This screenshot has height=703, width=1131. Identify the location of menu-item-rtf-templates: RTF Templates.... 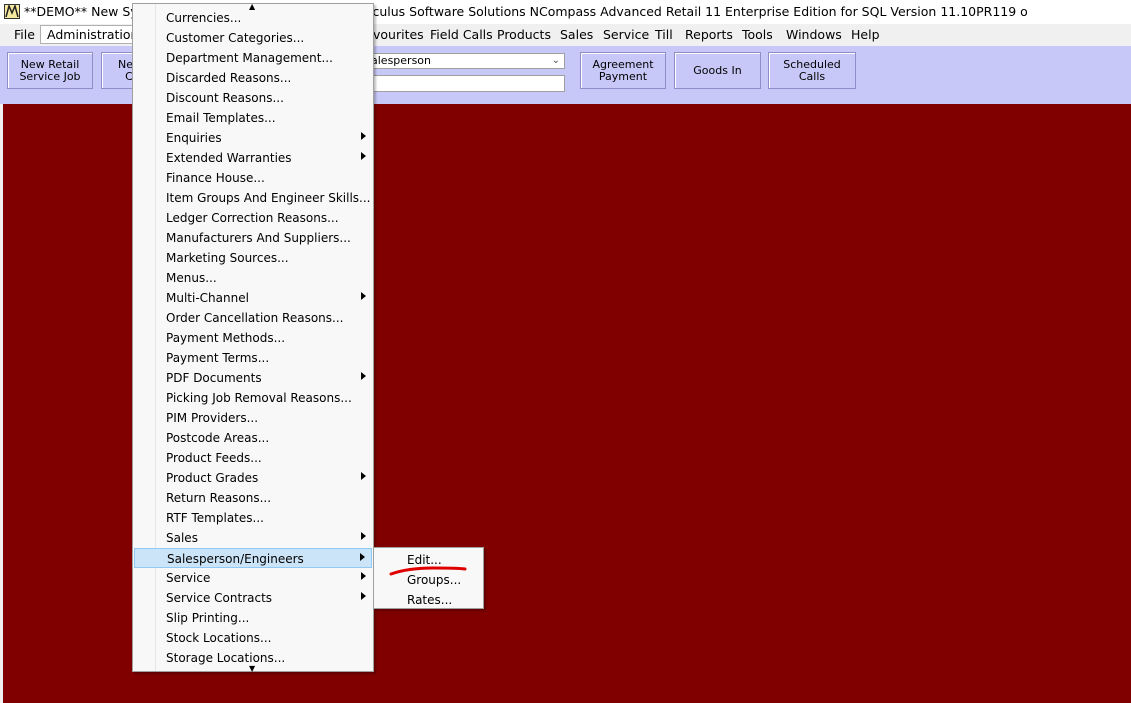
(253, 518).